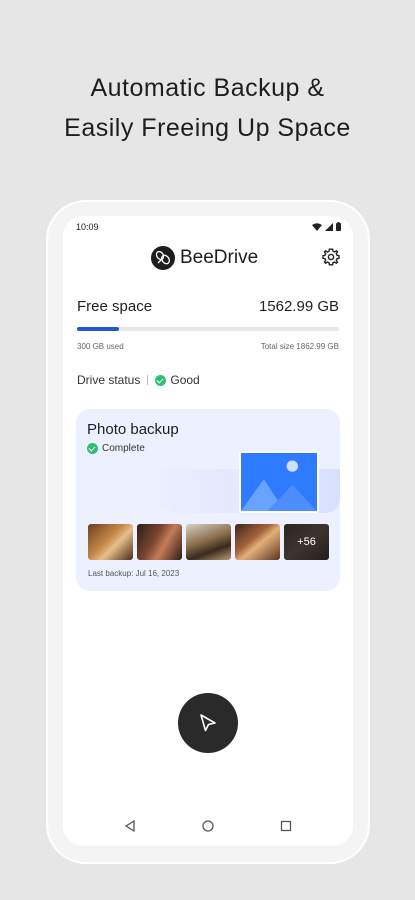 The height and width of the screenshot is (900, 415). I want to click on beedrive-logo-icon, so click(163, 258).